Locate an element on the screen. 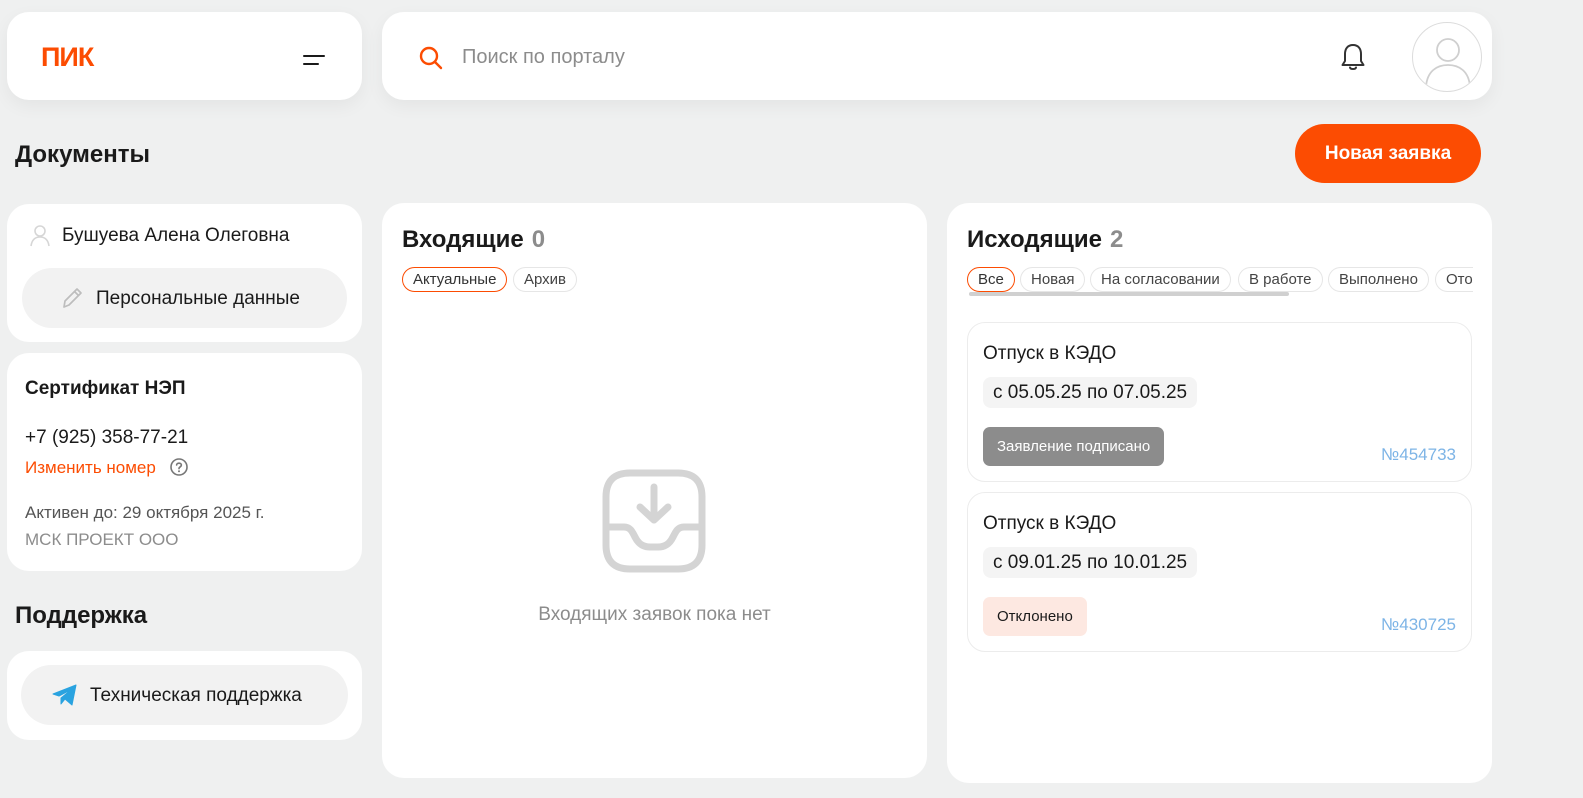  support-card: Техническая поддержка is located at coordinates (184, 695).